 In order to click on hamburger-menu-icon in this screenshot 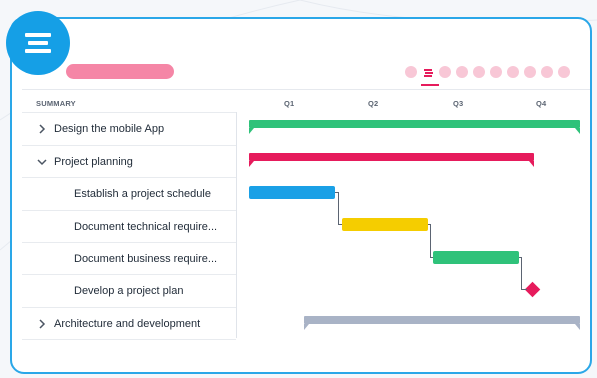, I will do `click(38, 43)`.